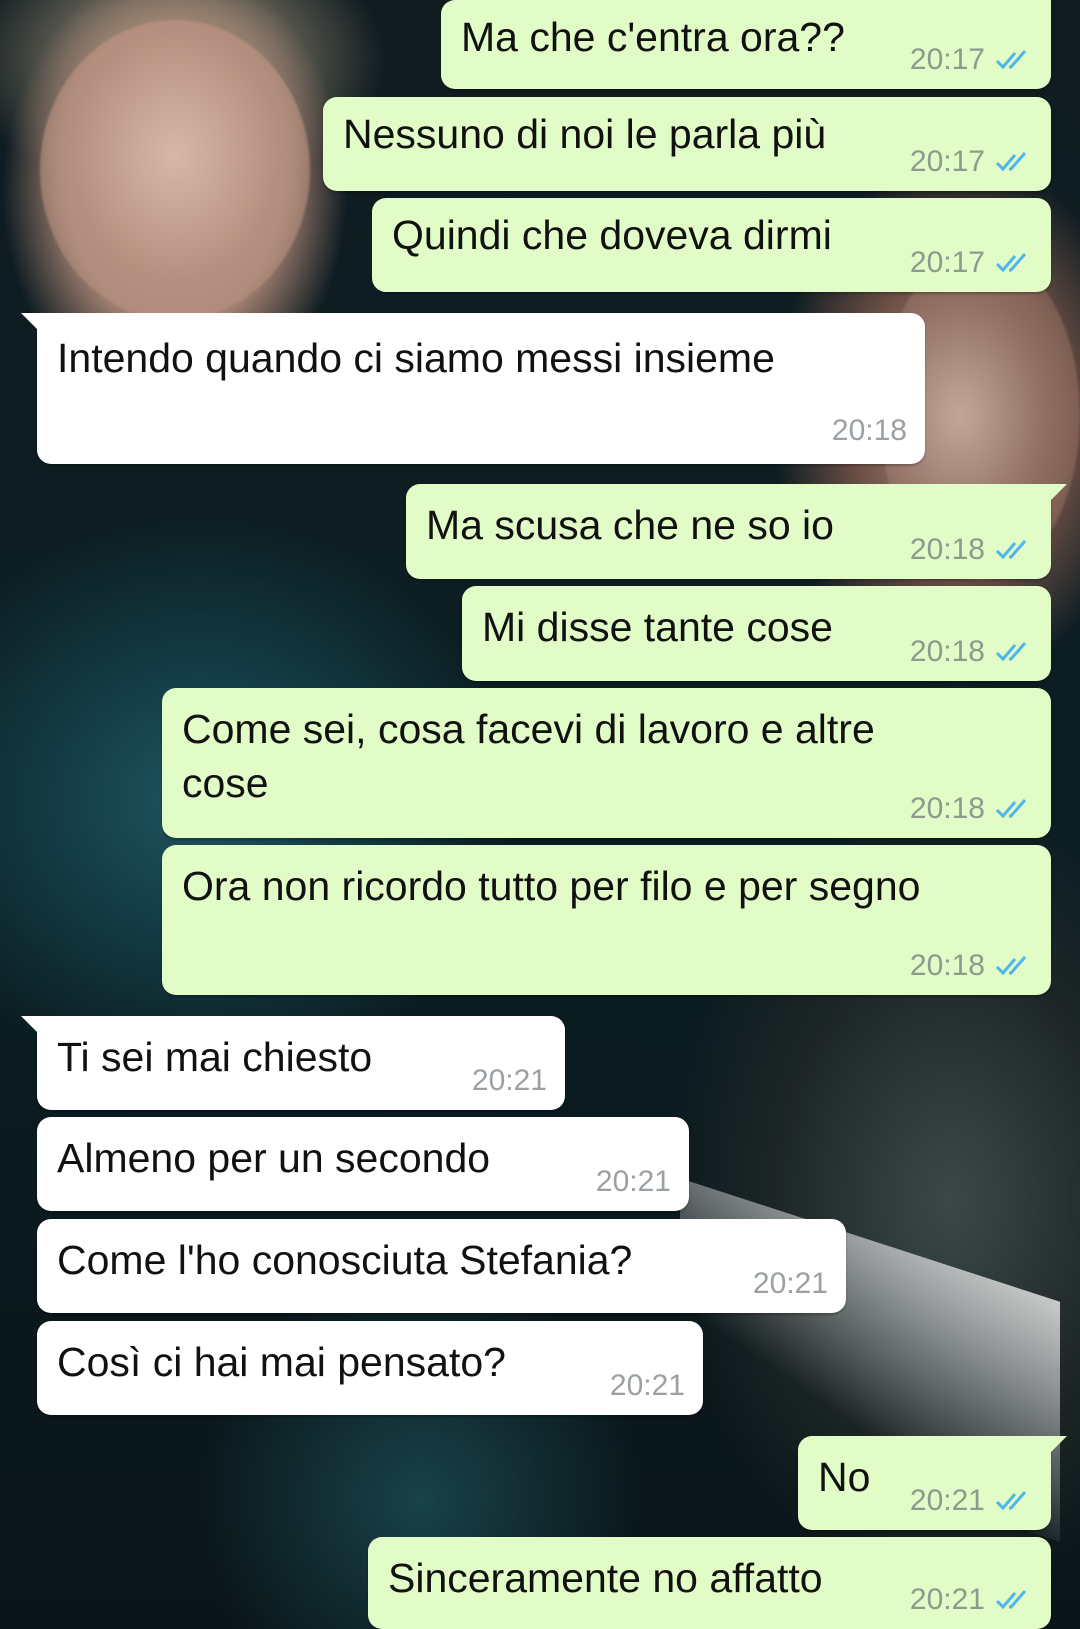 The width and height of the screenshot is (1080, 1629). Describe the element at coordinates (630, 525) in the screenshot. I see `message-text: Ma scusa che ne so io` at that location.